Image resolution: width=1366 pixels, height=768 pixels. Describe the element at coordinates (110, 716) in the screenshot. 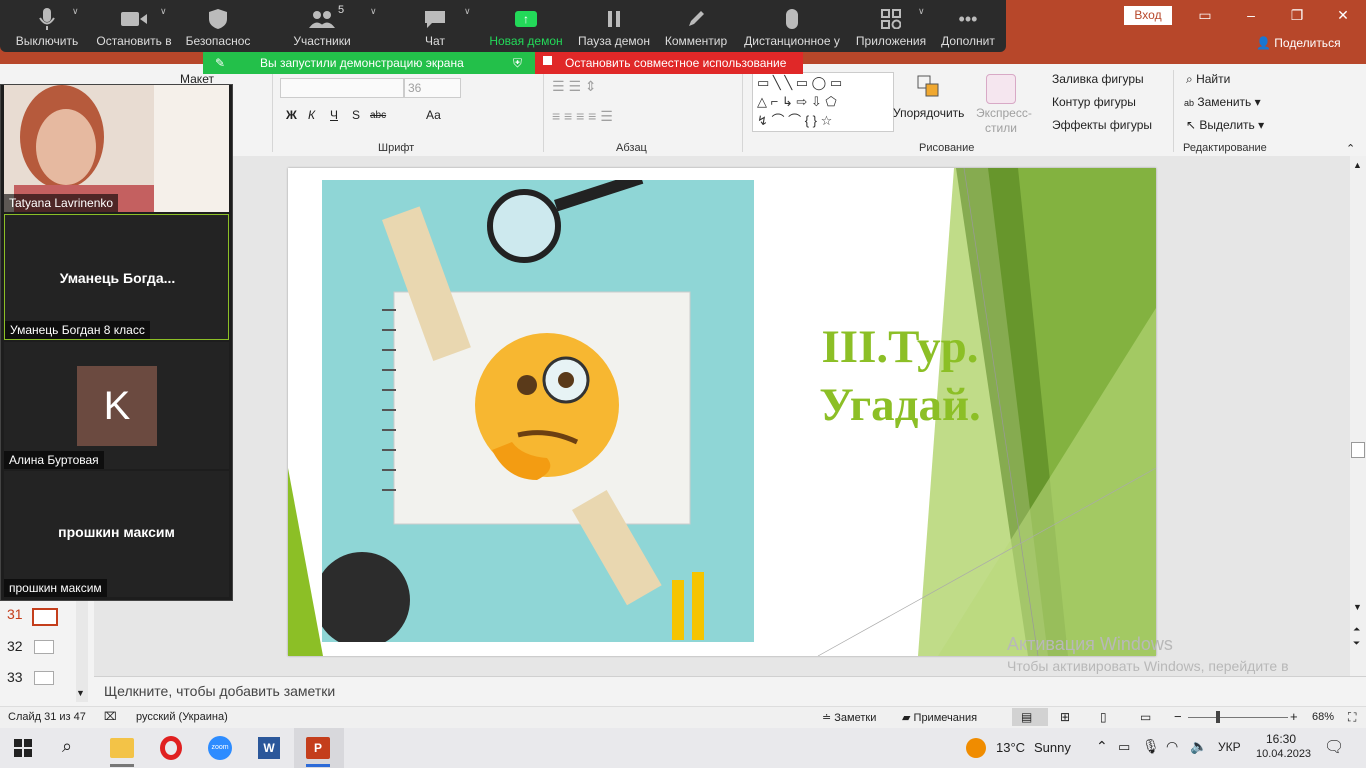

I see `spellcheck-icon: ⌧` at that location.